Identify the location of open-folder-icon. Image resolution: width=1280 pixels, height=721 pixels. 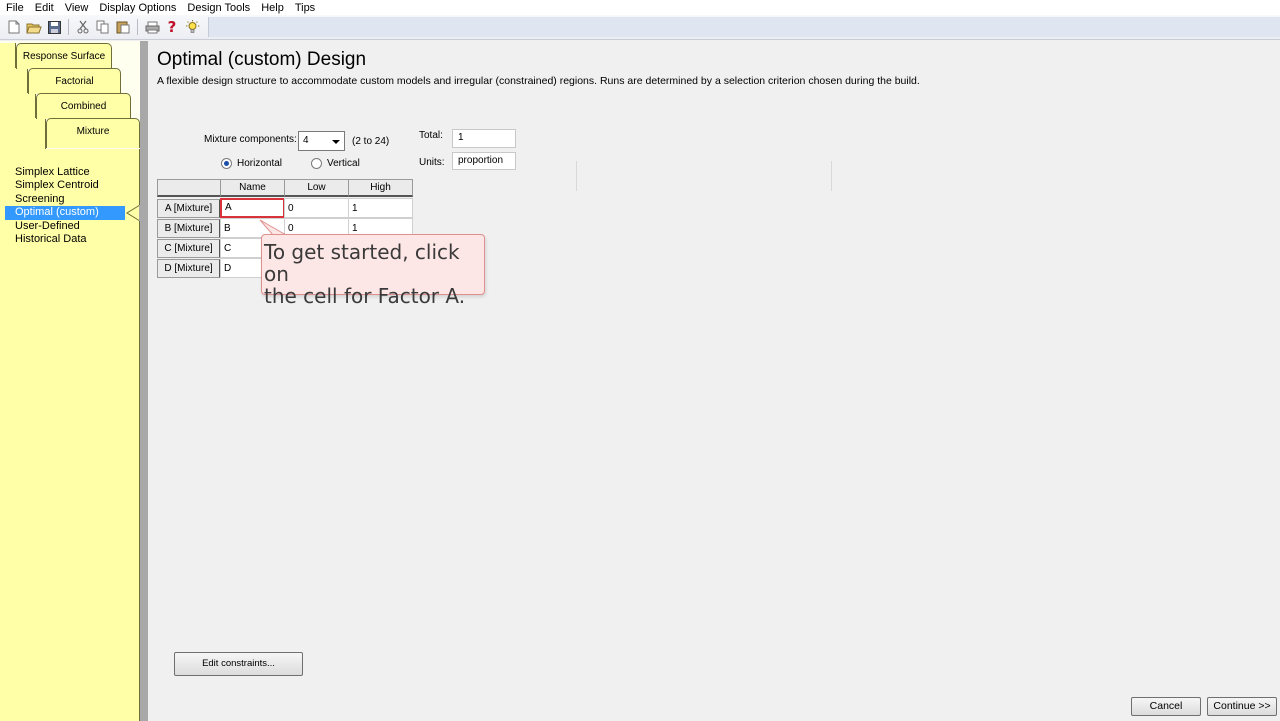
(34, 27).